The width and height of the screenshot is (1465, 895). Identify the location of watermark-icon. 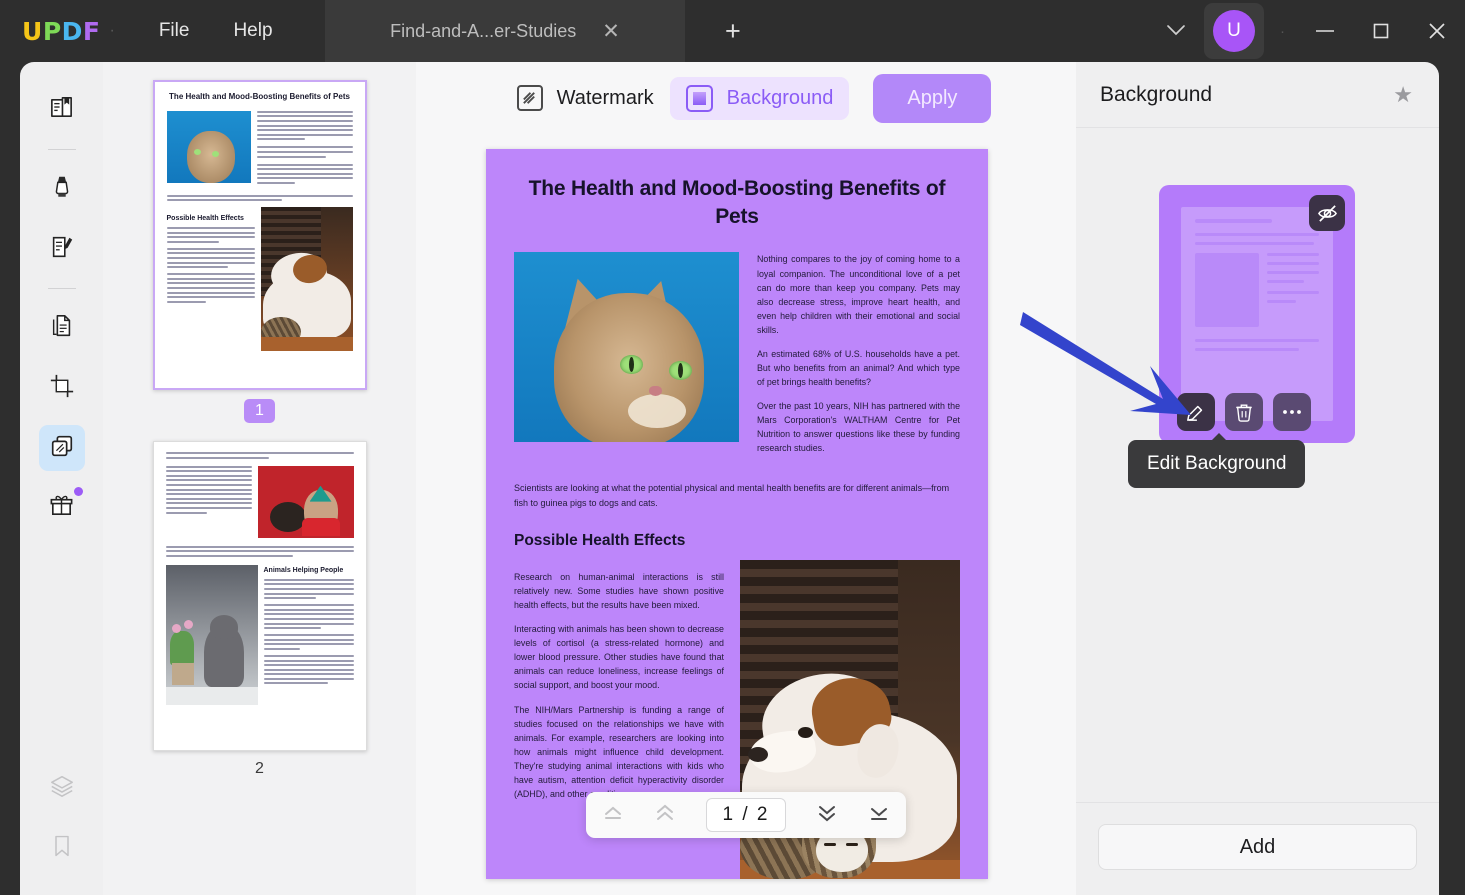
(529, 98).